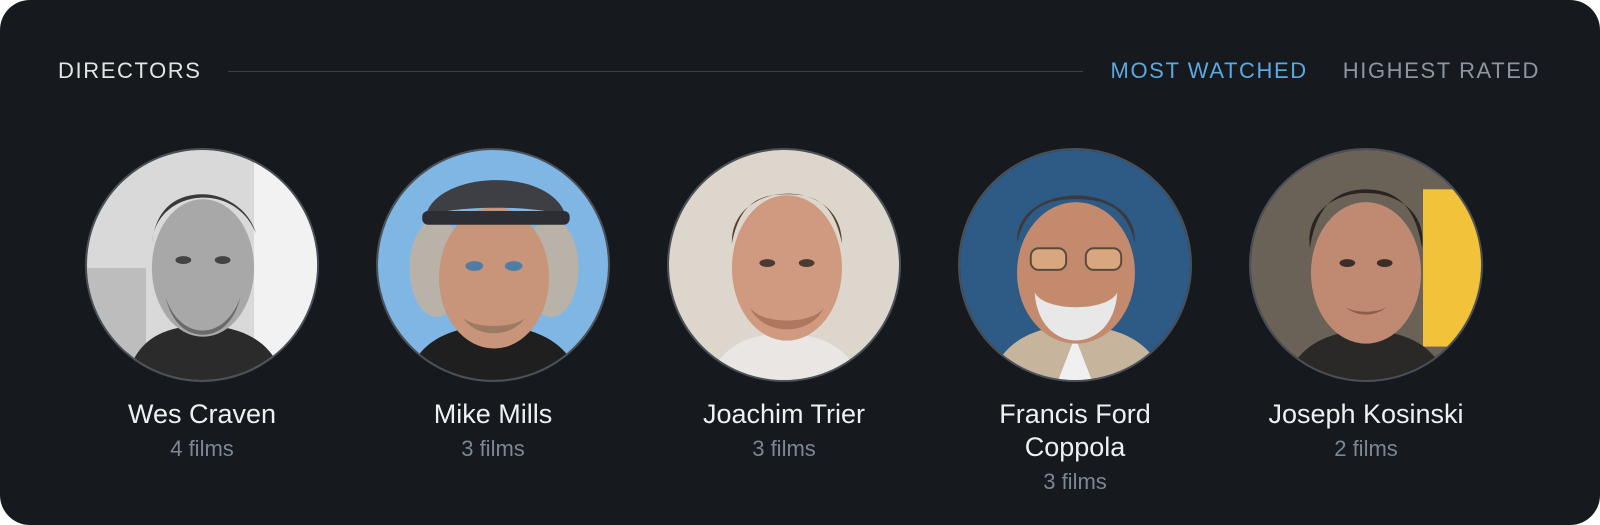  Describe the element at coordinates (202, 448) in the screenshot. I see `director-film-count: 4 films` at that location.